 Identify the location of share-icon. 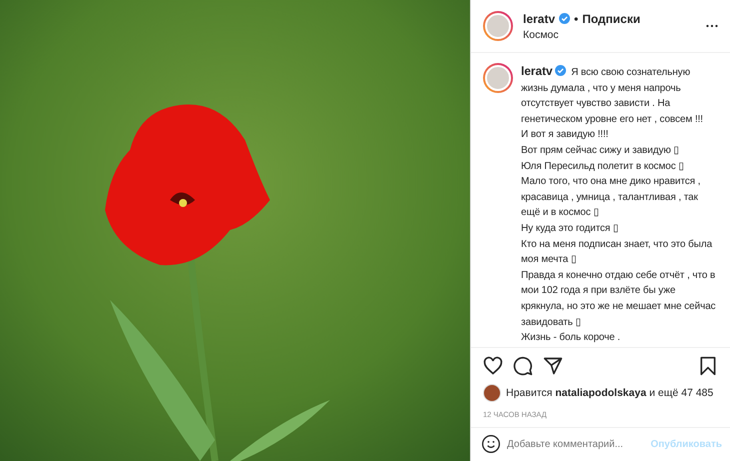
(553, 366).